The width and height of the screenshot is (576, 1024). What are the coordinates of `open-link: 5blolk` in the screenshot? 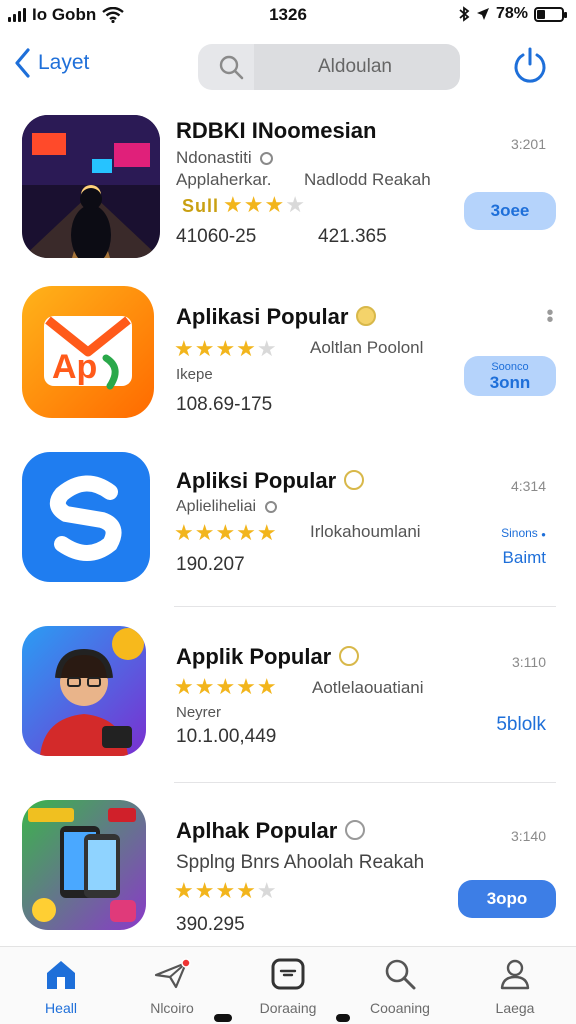 It's located at (521, 725).